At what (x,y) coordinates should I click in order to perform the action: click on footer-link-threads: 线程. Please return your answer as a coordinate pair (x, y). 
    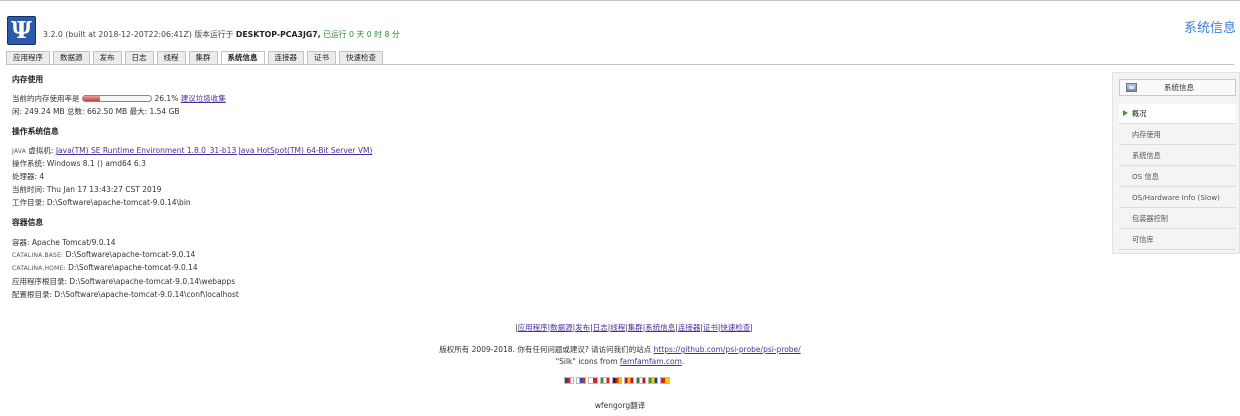
    Looking at the image, I should click on (617, 327).